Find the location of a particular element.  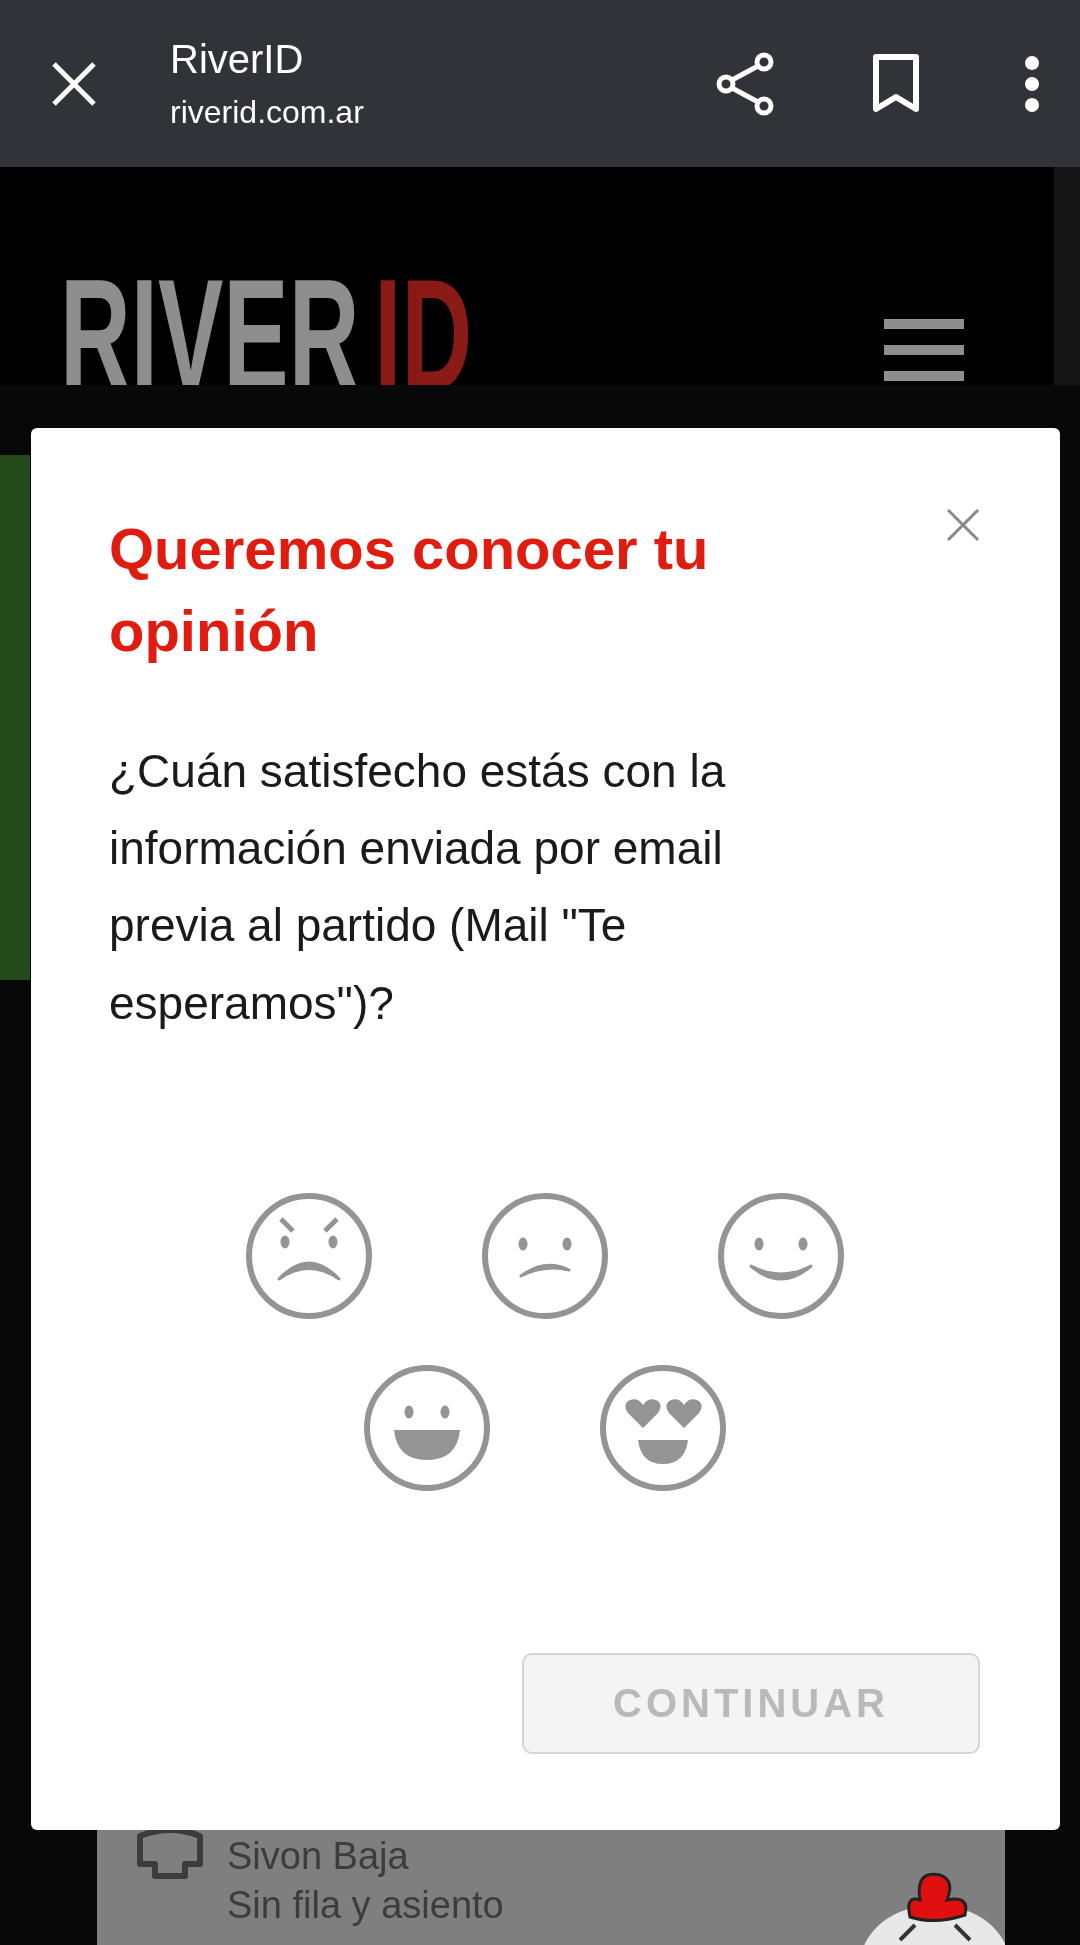

seat-icon is located at coordinates (170, 1853).